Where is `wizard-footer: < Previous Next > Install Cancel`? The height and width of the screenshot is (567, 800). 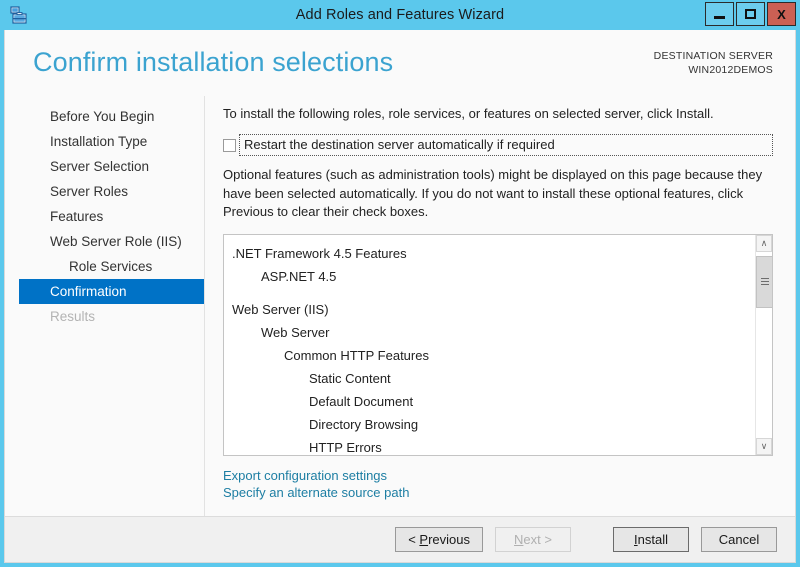
wizard-footer: < Previous Next > Install Cancel is located at coordinates (400, 539).